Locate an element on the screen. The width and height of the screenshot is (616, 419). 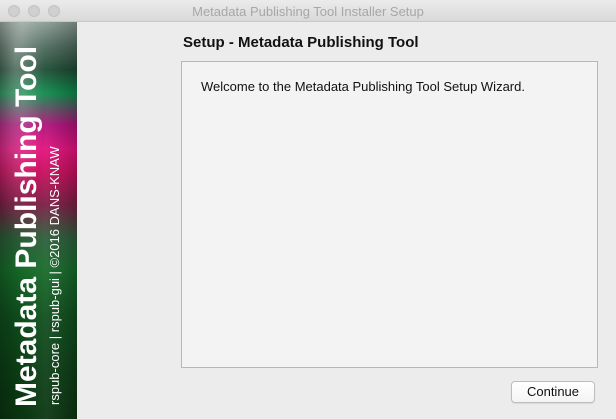
window-title: Metadata Publishing Tool Installer Setup is located at coordinates (308, 11).